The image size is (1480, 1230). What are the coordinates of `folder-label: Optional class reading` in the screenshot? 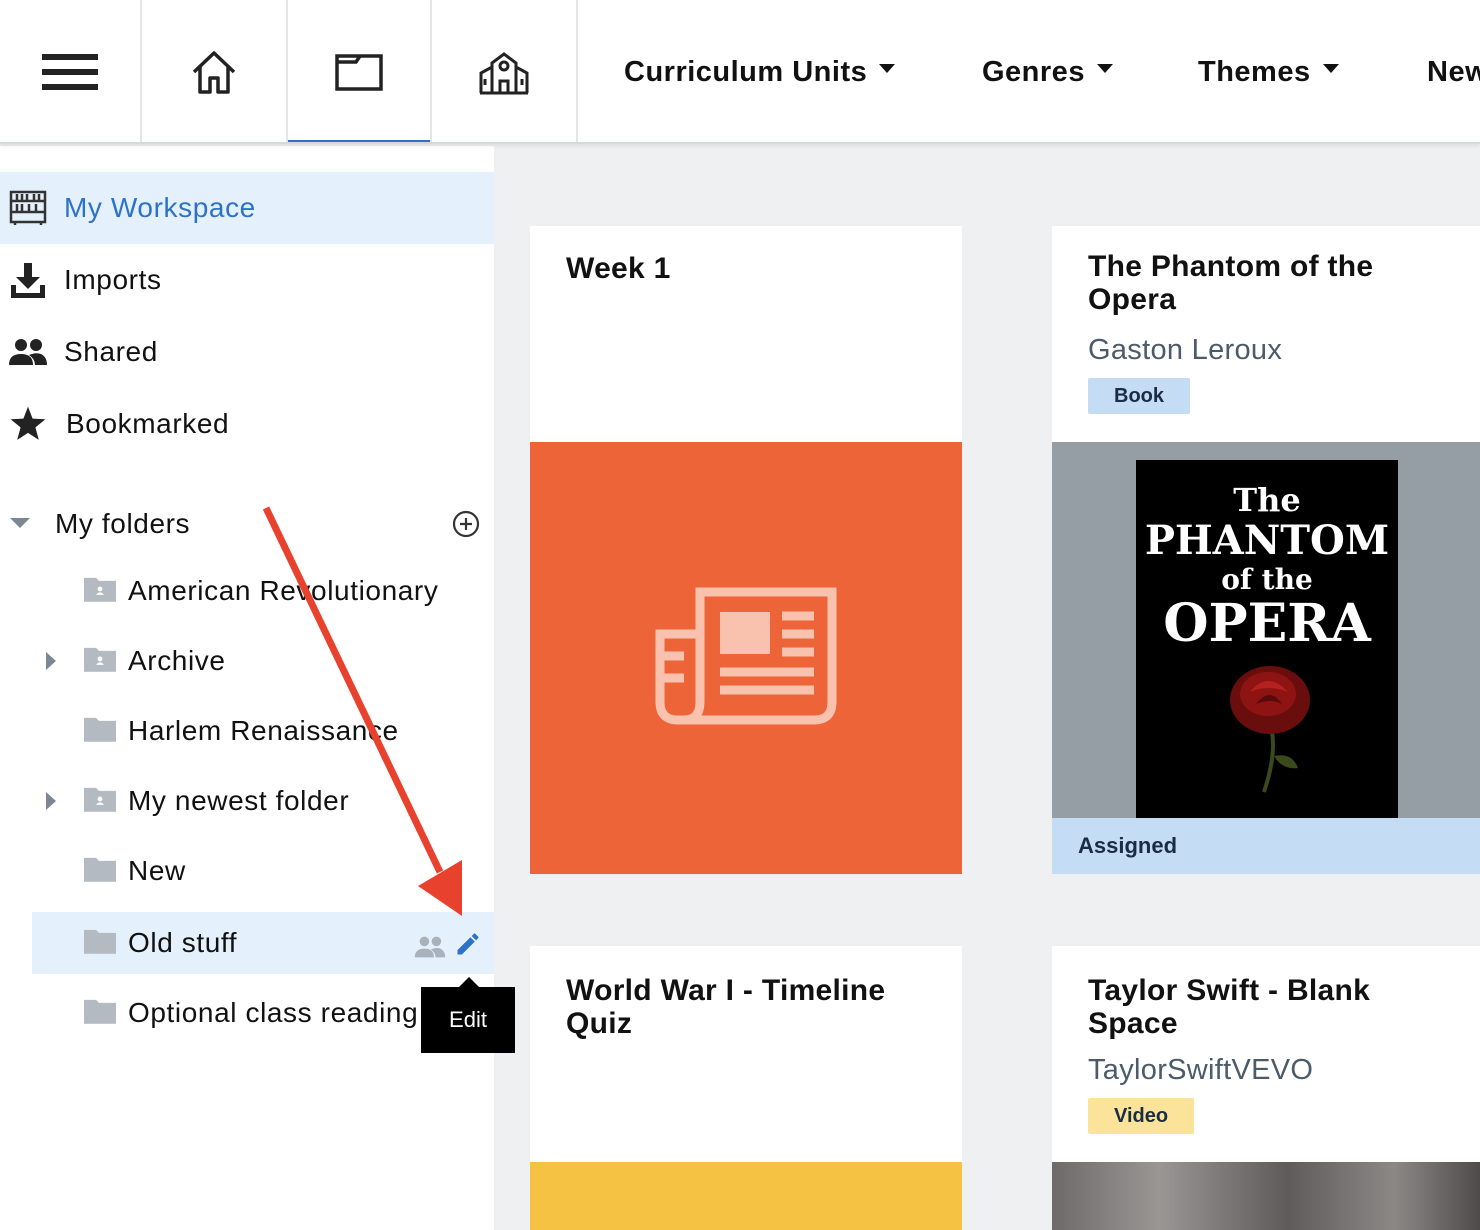 It's located at (273, 1012).